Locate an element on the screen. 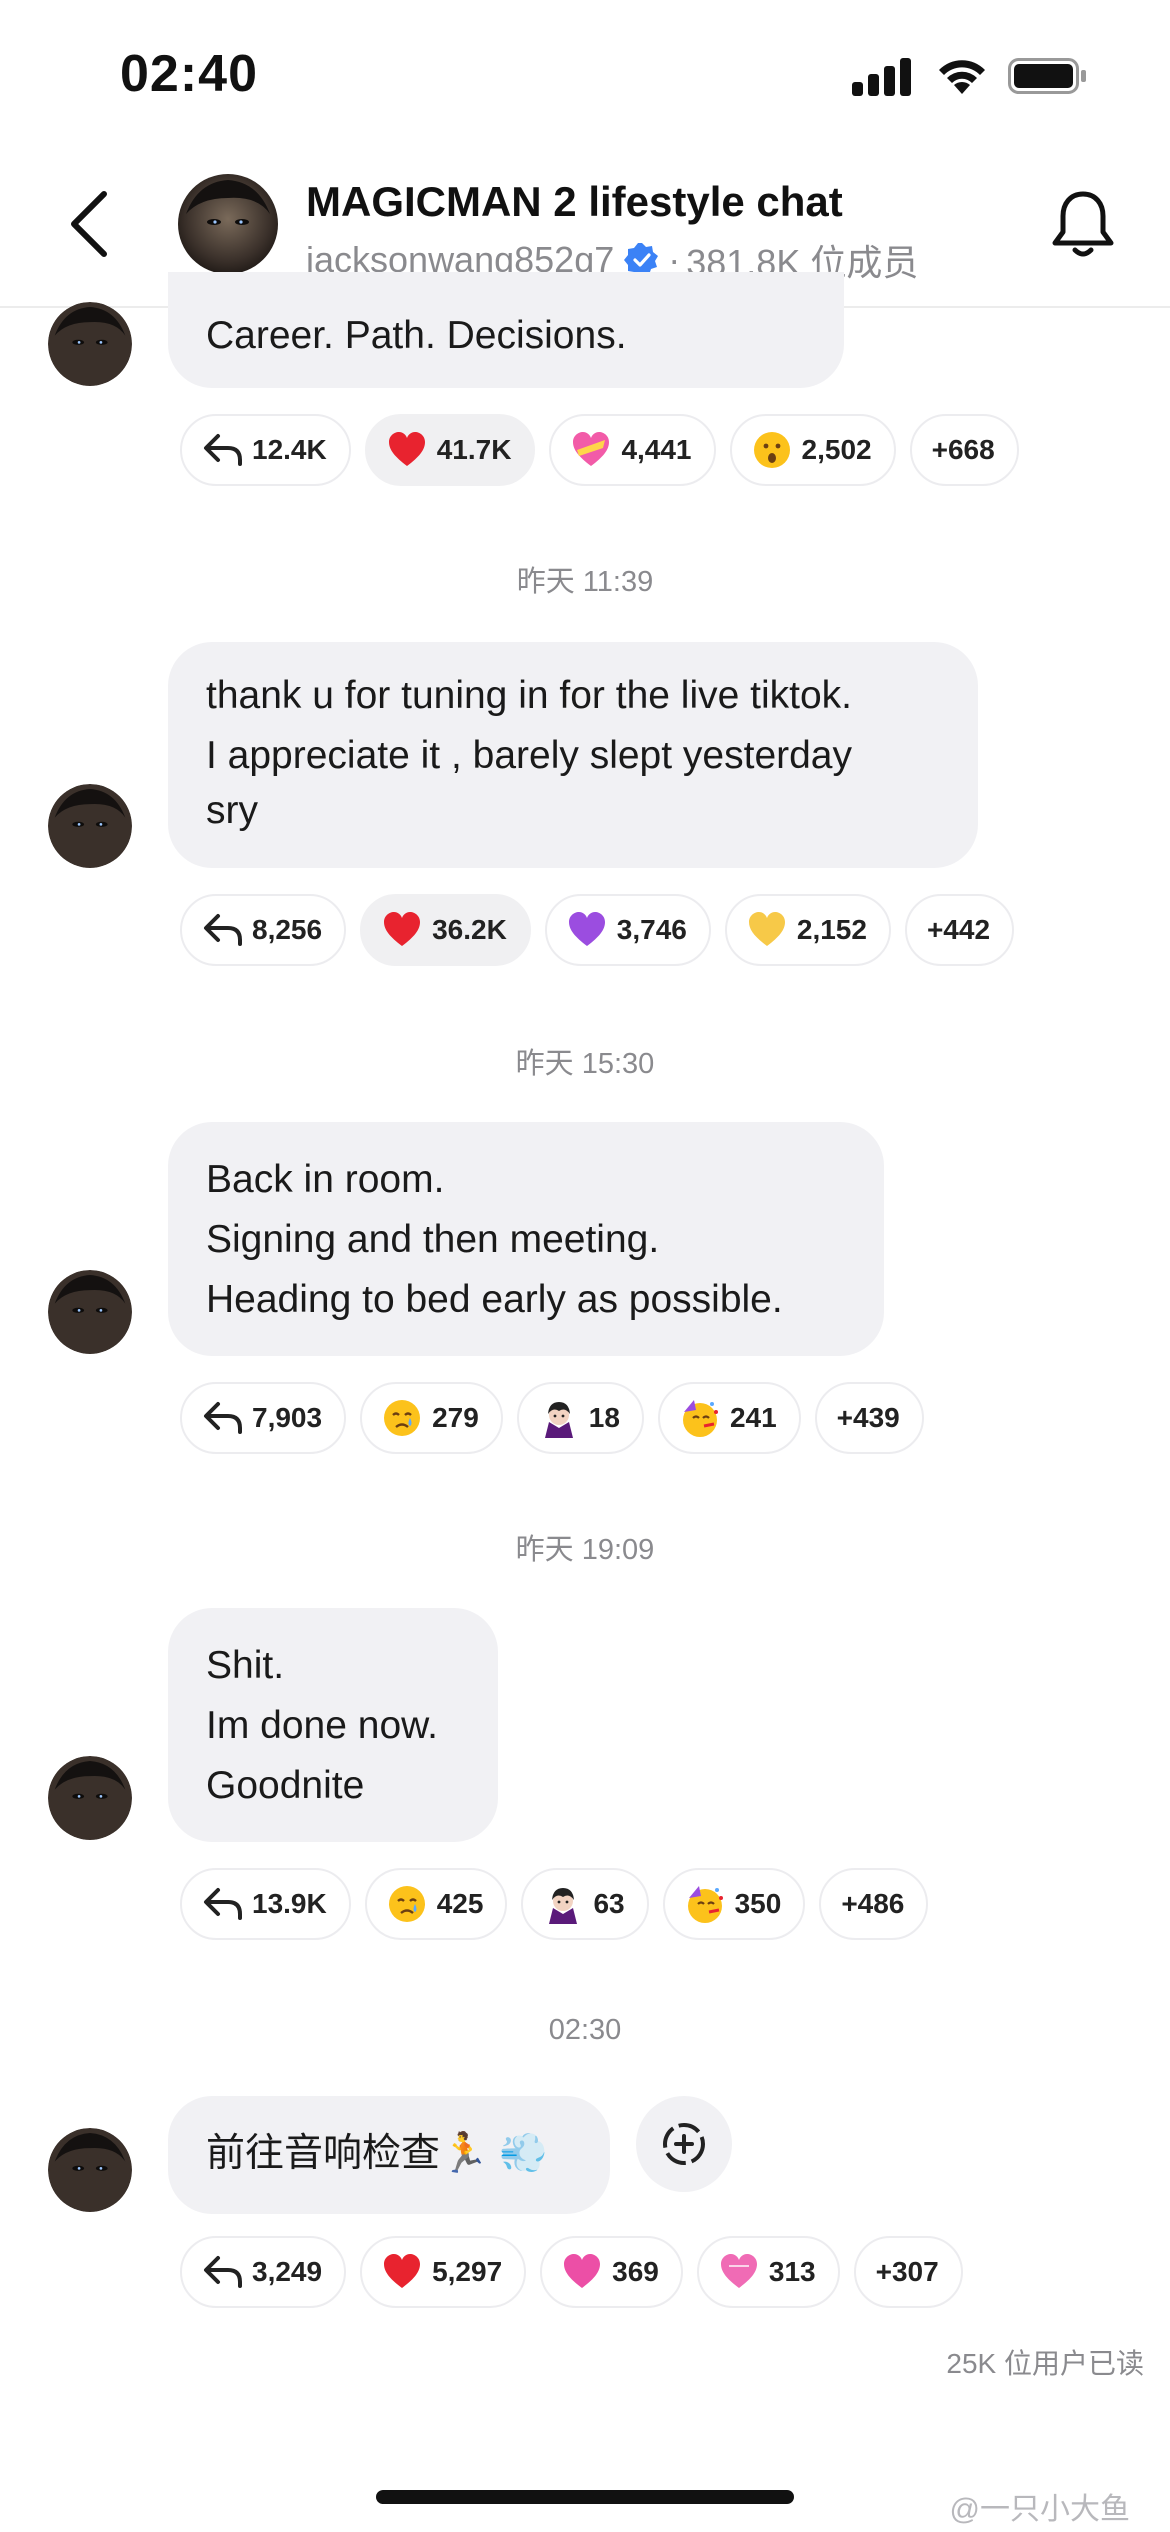 This screenshot has width=1170, height=2532. reaction-row: 13.9K 425 63 350 +486 is located at coordinates (554, 1904).